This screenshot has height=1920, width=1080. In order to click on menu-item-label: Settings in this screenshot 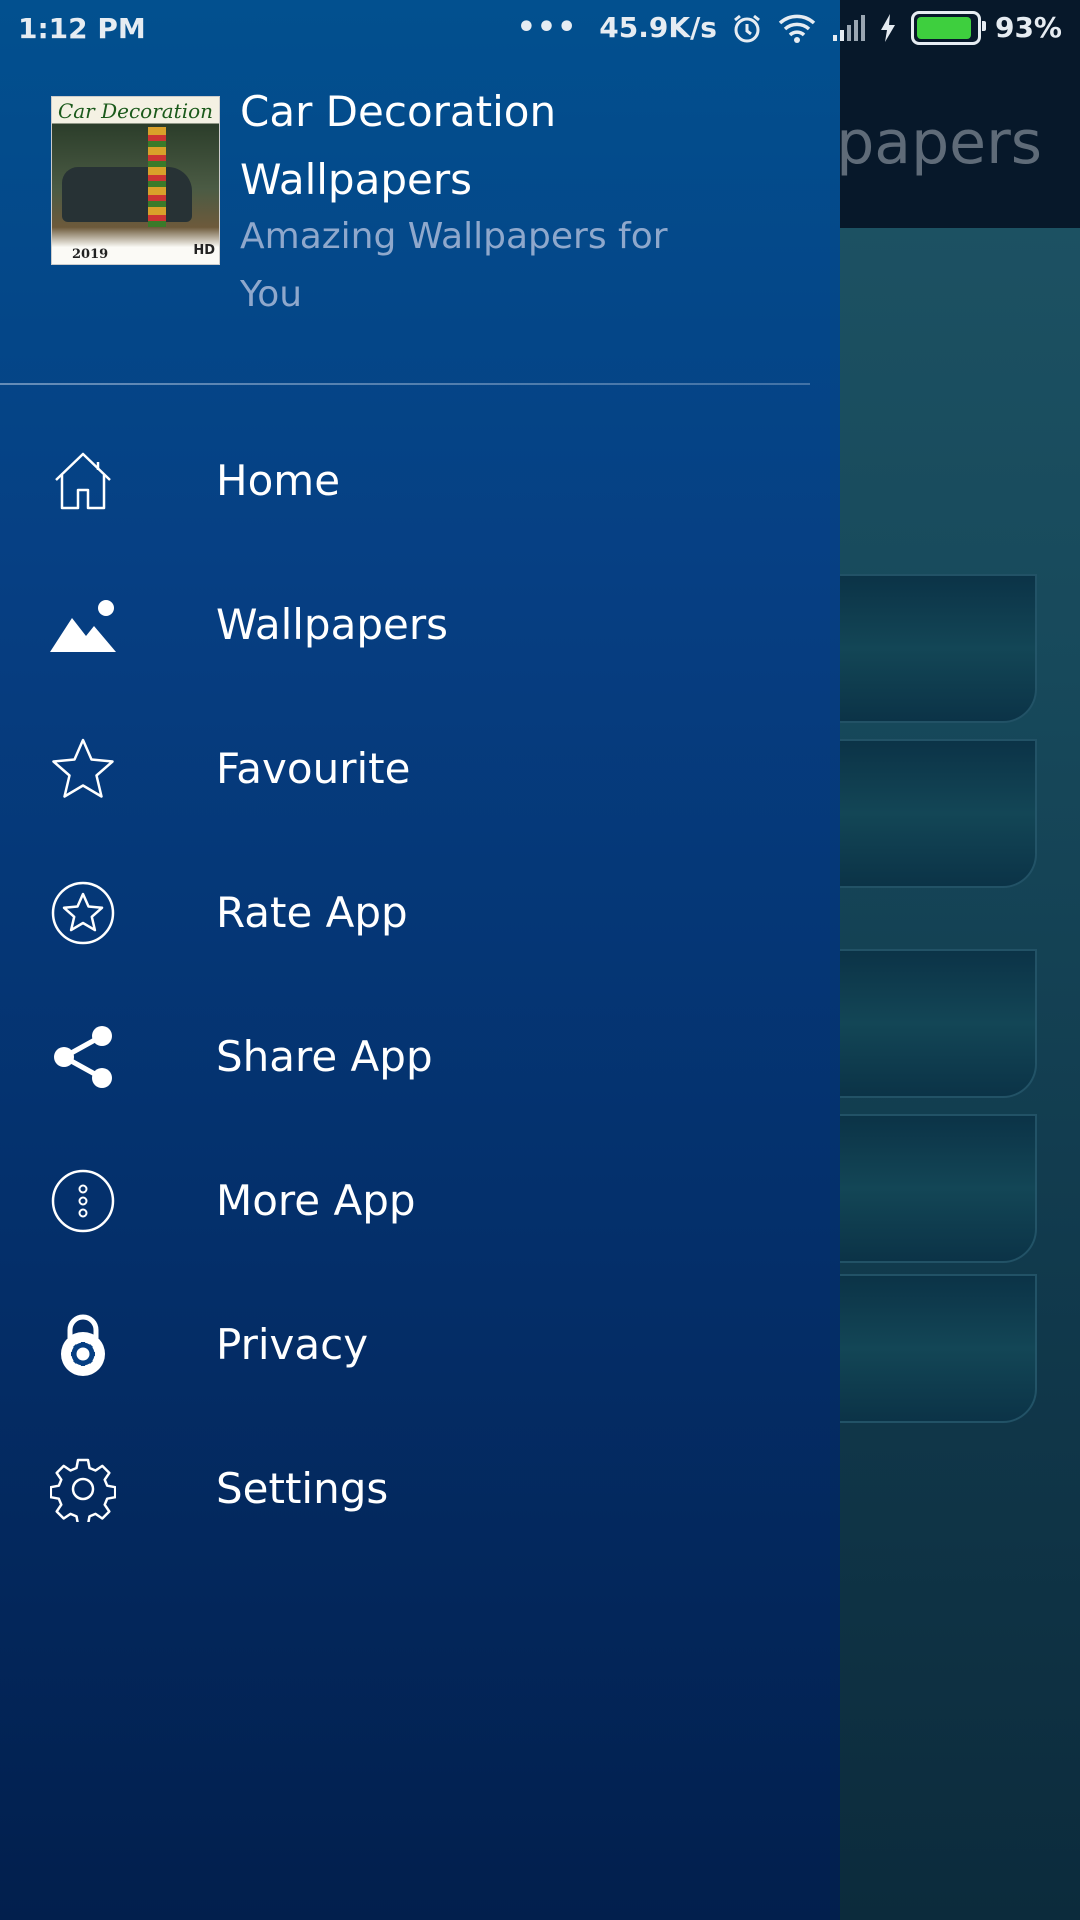, I will do `click(302, 1488)`.